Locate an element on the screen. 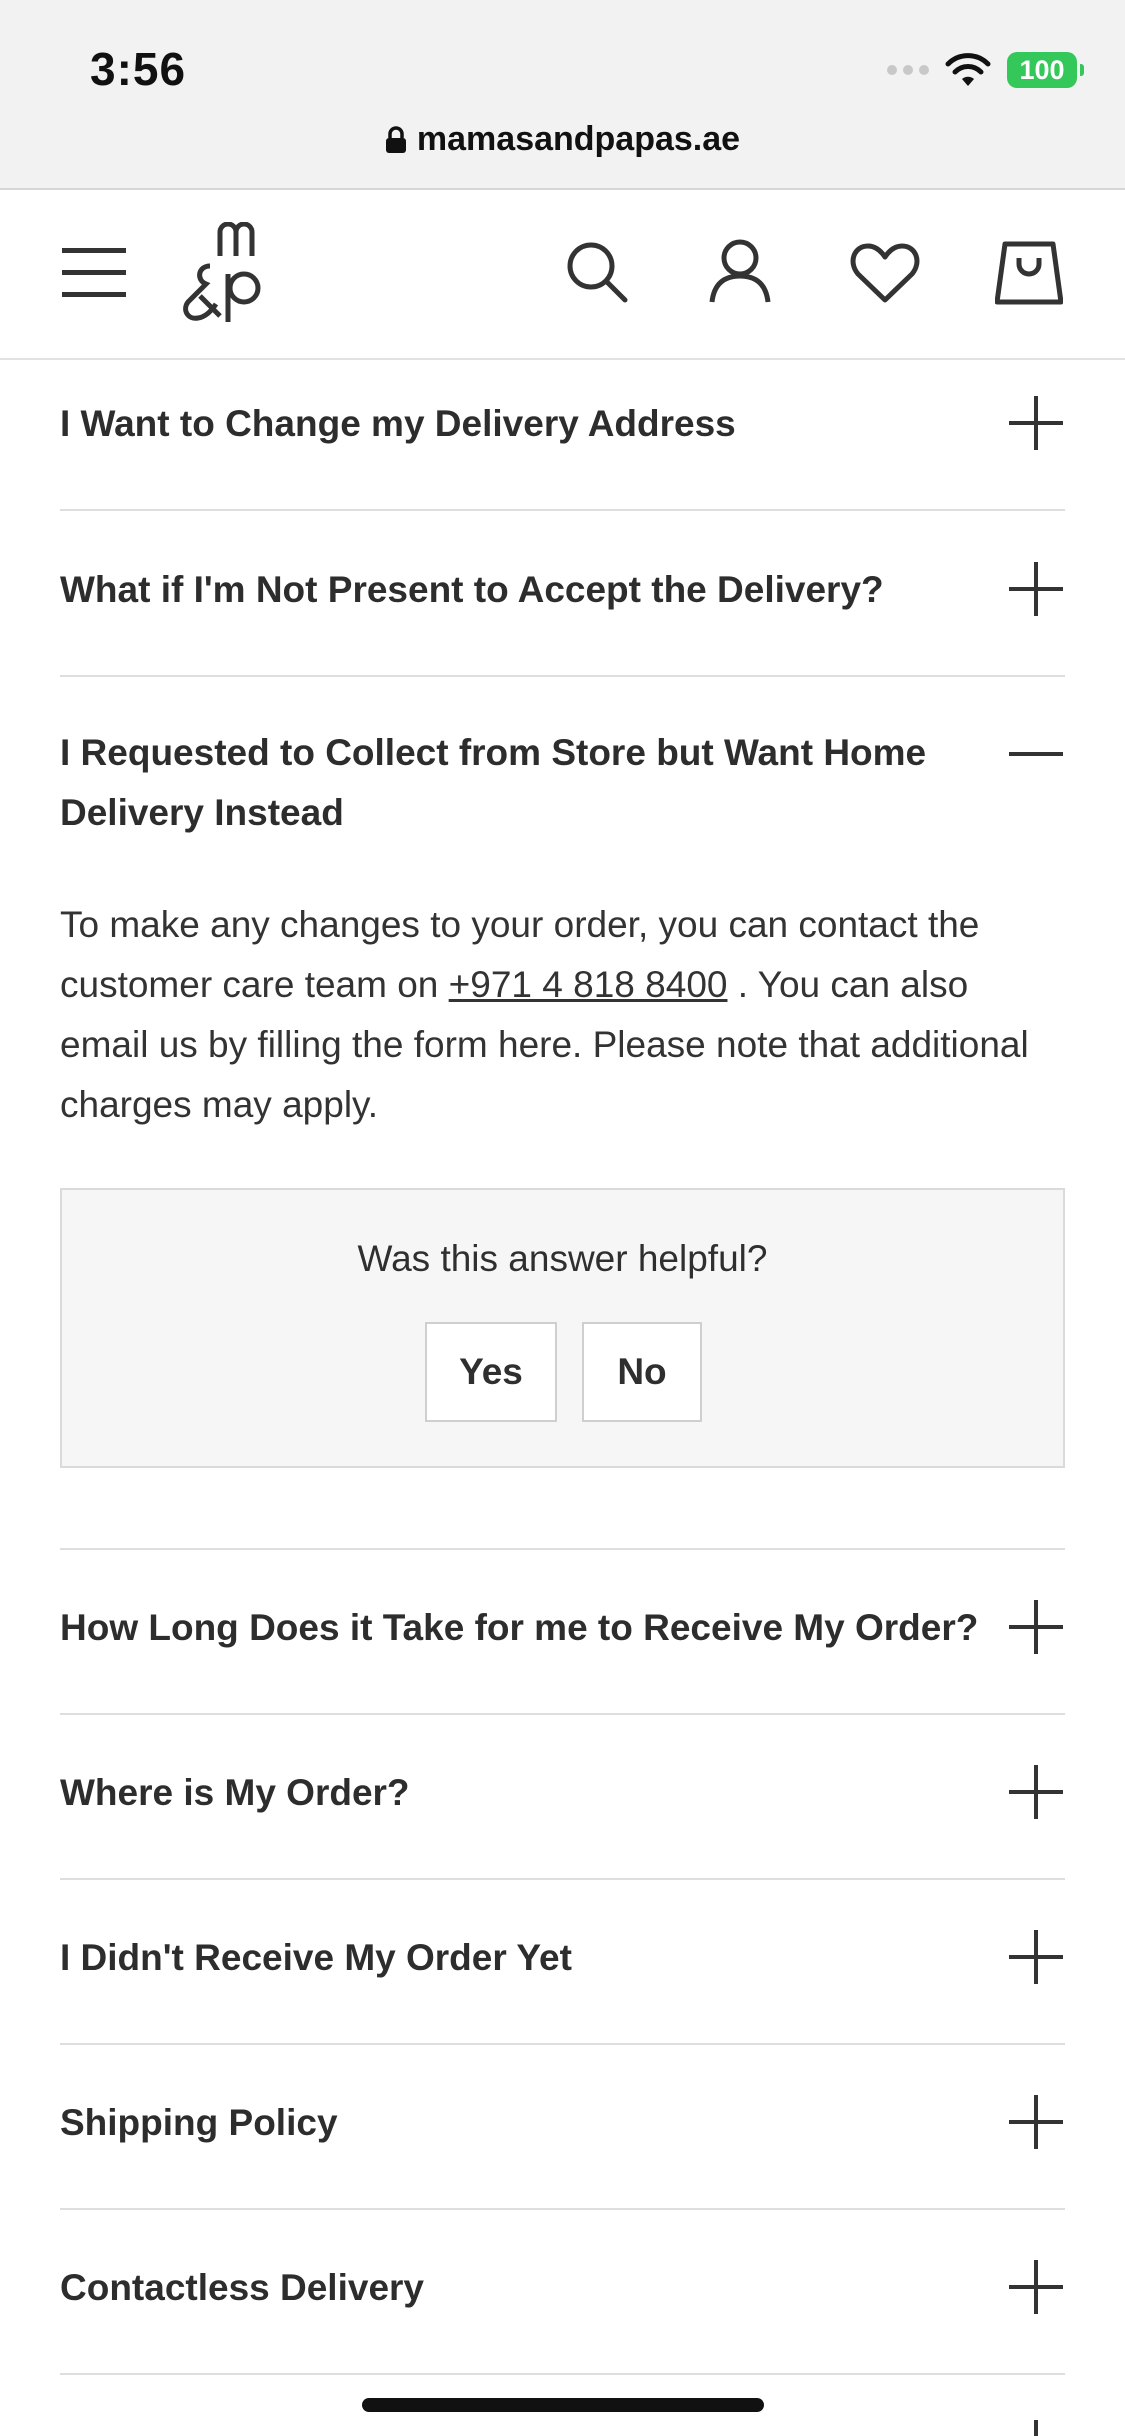 This screenshot has height=2436, width=1125. status-indicators: 100 is located at coordinates (985, 70).